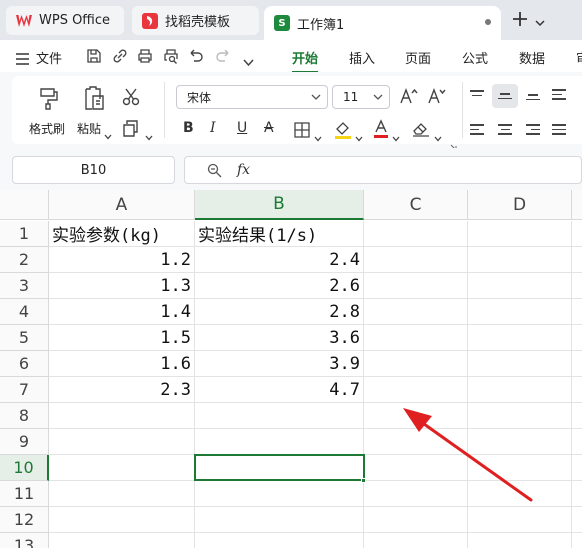 Image resolution: width=582 pixels, height=548 pixels. What do you see at coordinates (242, 128) in the screenshot?
I see `underline-icon: U` at bounding box center [242, 128].